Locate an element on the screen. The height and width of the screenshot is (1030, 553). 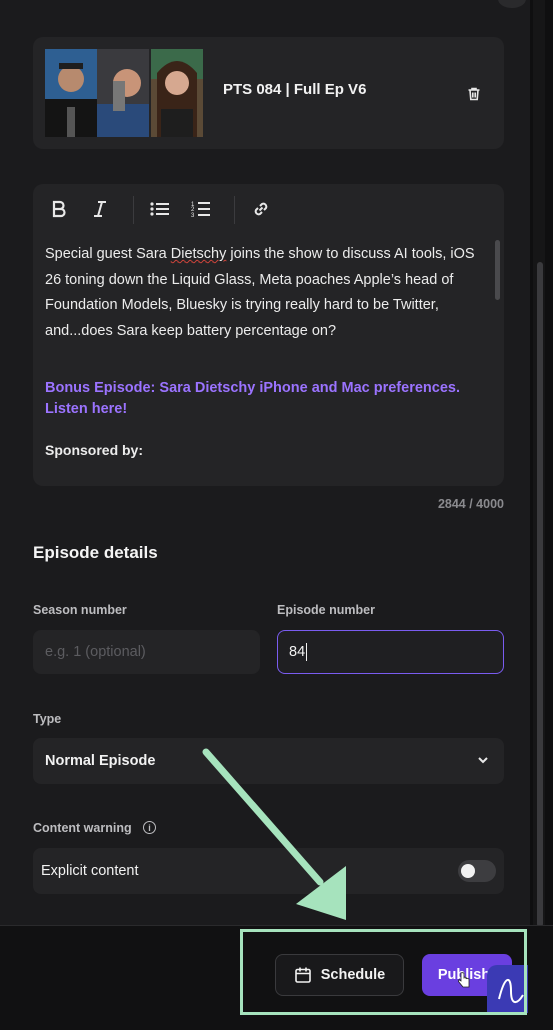
content-warning-label: Content warning is located at coordinates (82, 828).